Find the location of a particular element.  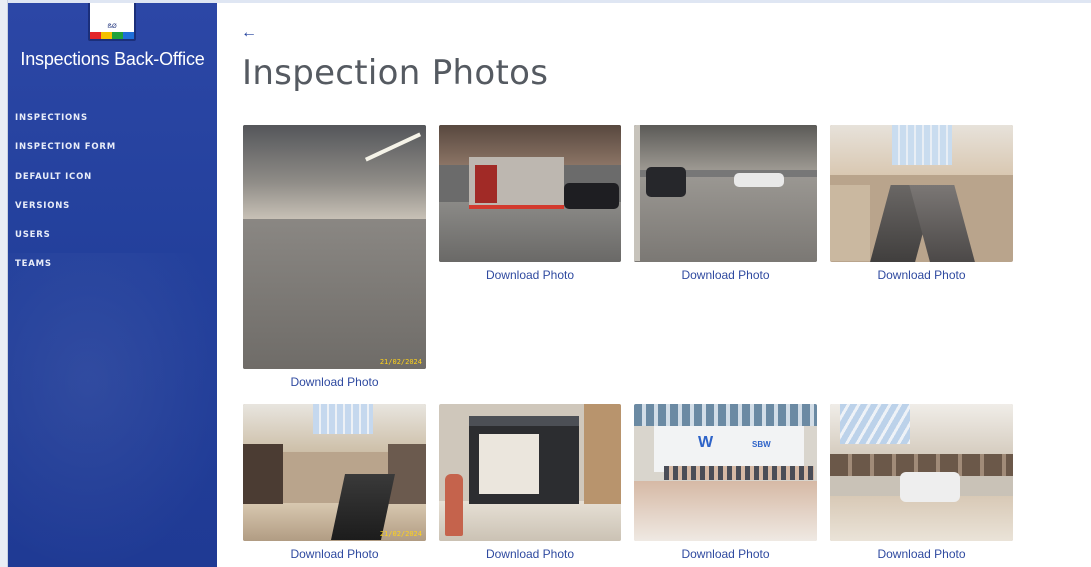

logo-text: ẞØ is located at coordinates (112, 26).